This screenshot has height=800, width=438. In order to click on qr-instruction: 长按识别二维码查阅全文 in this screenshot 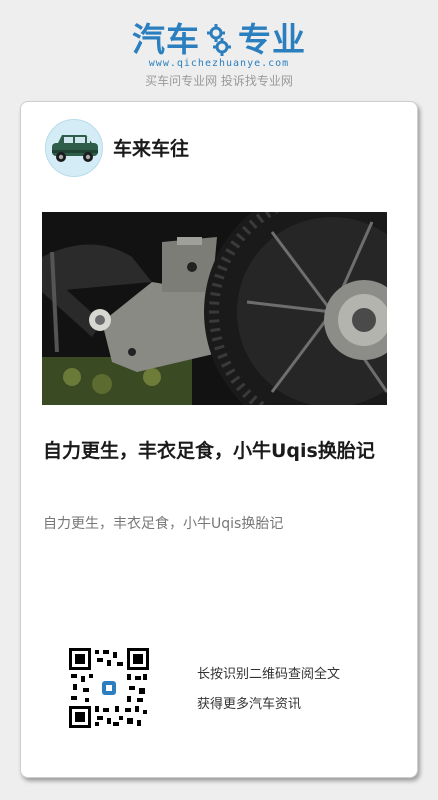, I will do `click(269, 674)`.